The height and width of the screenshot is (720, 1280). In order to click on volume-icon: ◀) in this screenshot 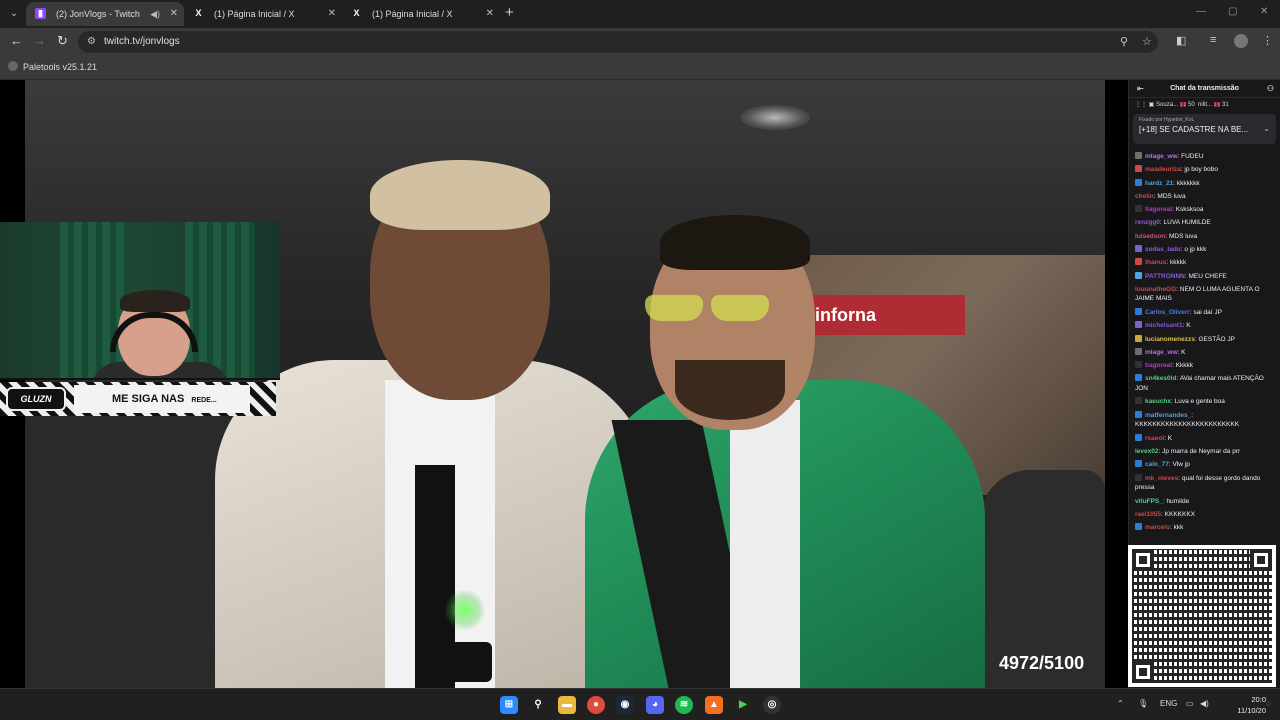, I will do `click(1204, 703)`.